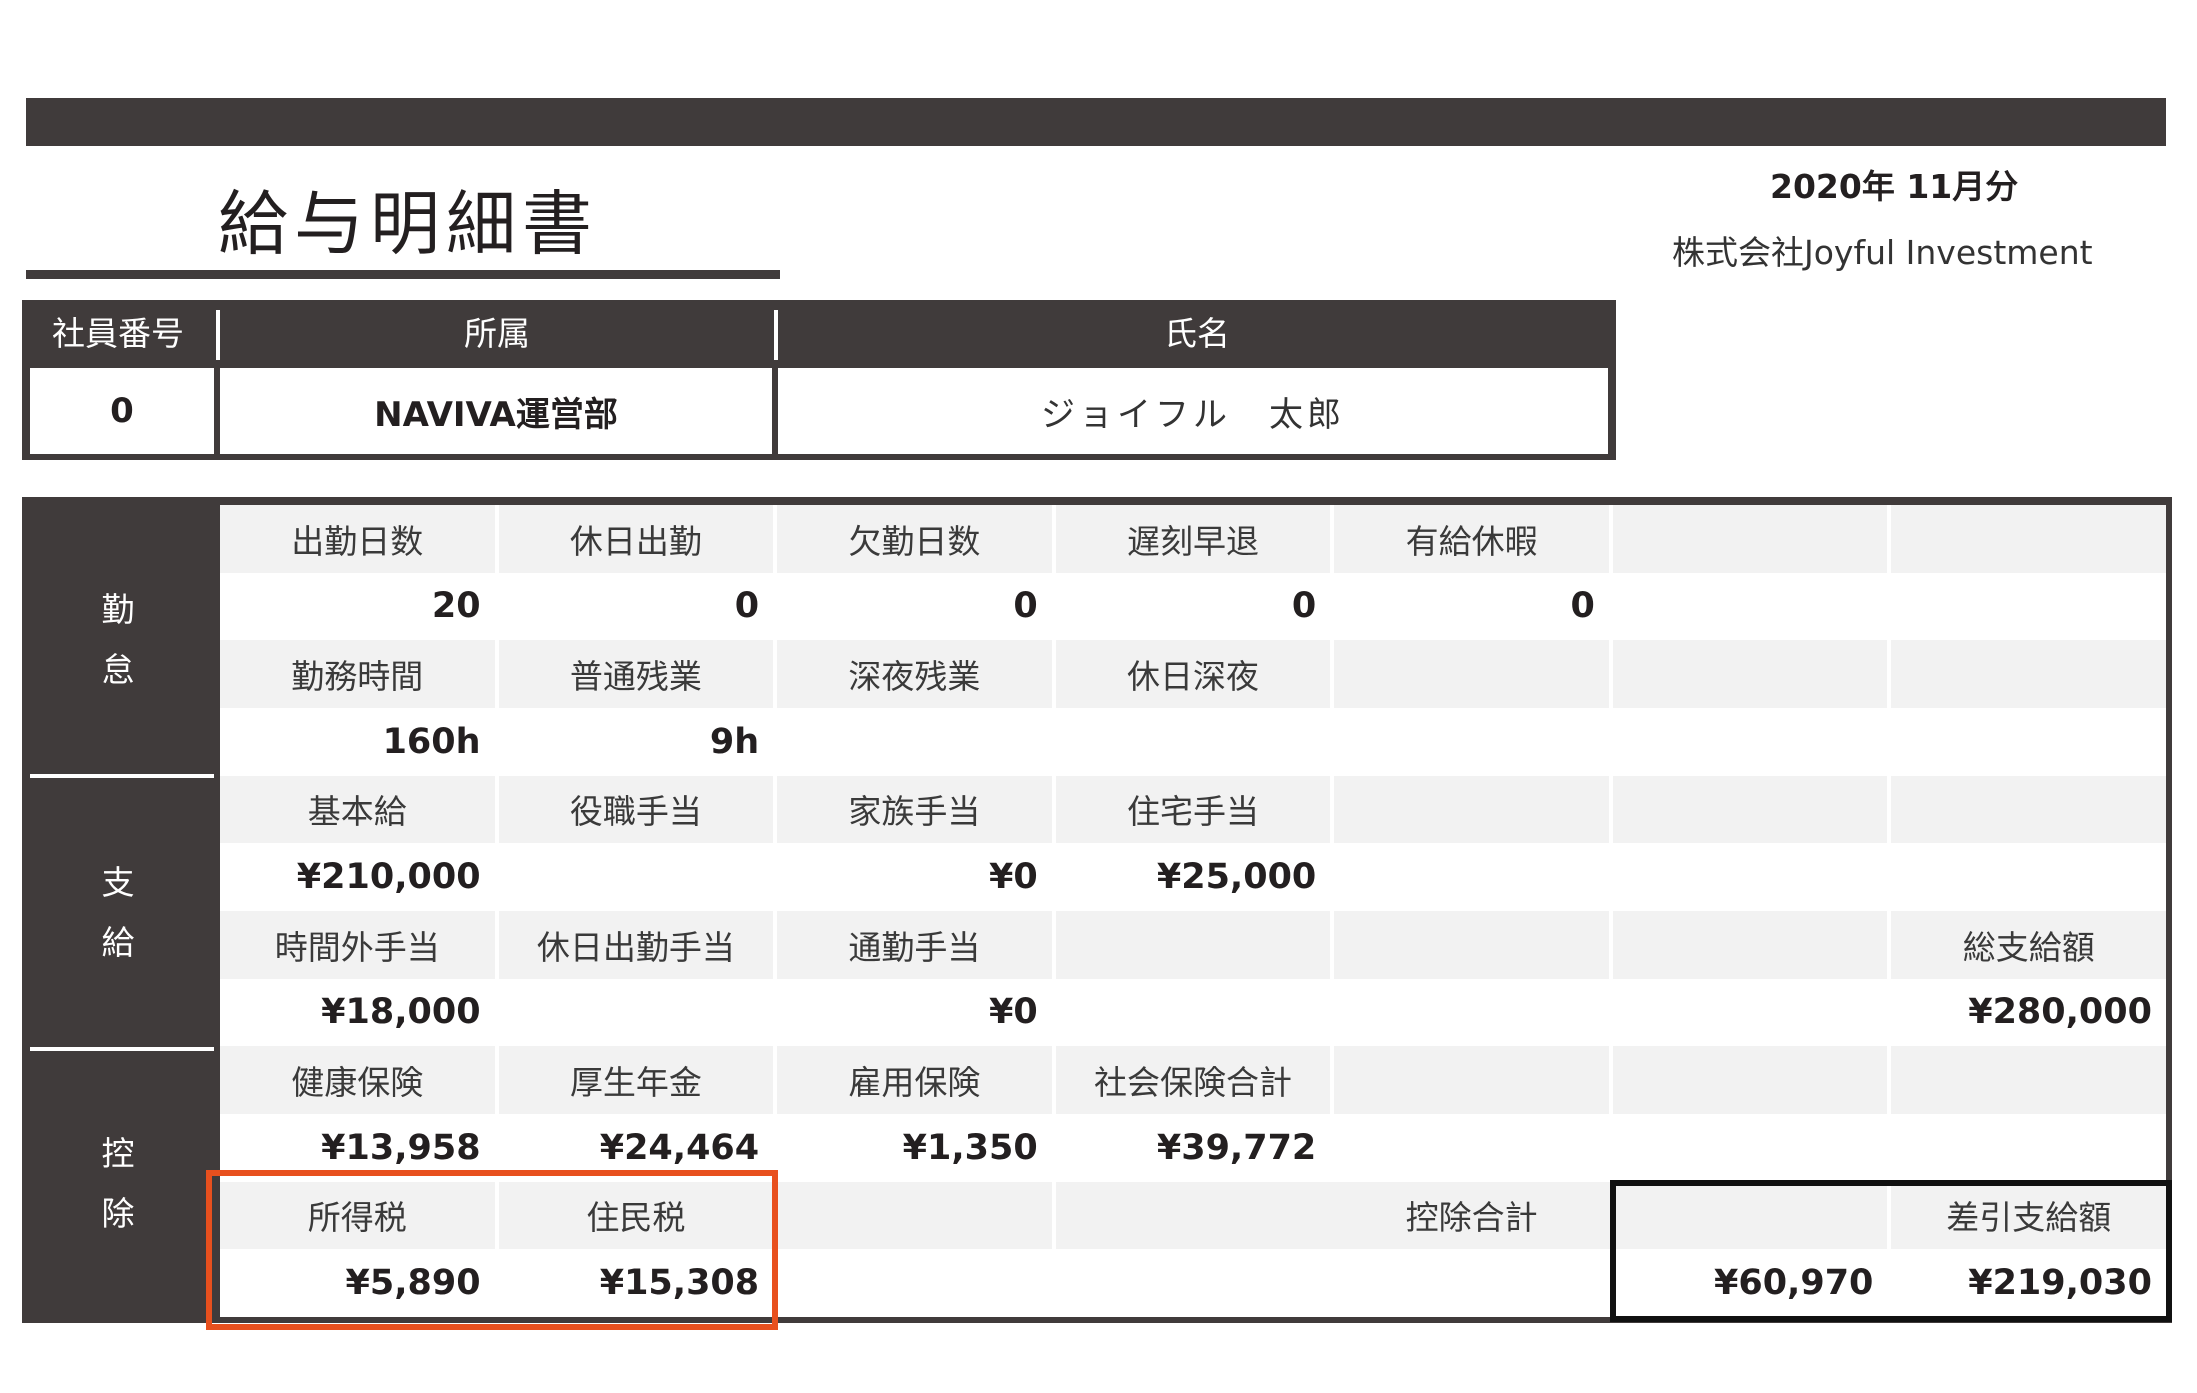 This screenshot has height=1393, width=2197. Describe the element at coordinates (1197, 333) in the screenshot. I see `name-label: 氏名` at that location.